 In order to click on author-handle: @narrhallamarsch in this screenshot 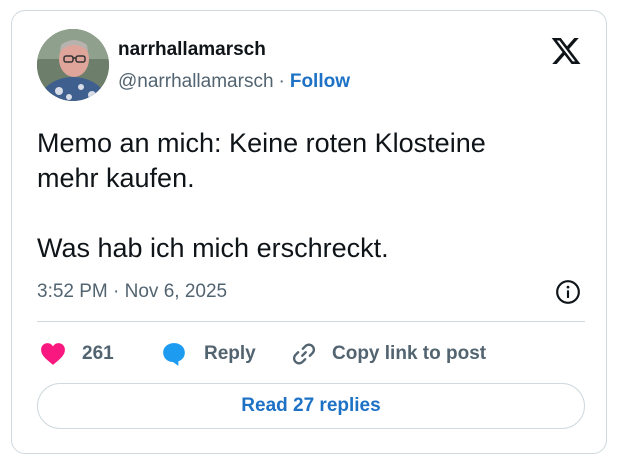, I will do `click(196, 81)`.